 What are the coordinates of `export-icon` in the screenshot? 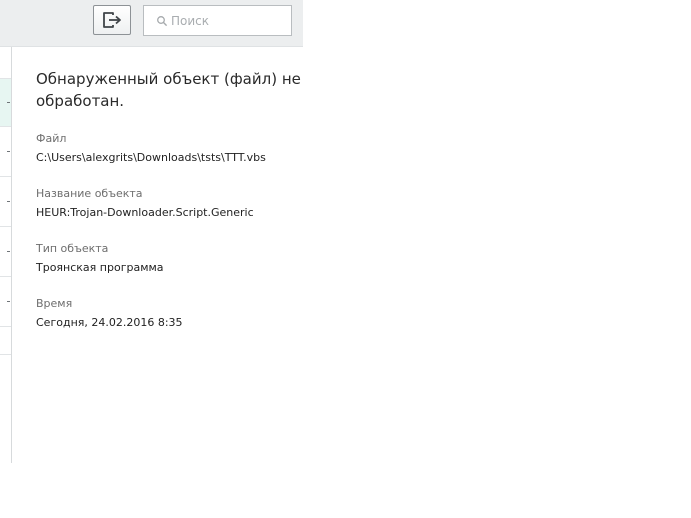 It's located at (112, 20).